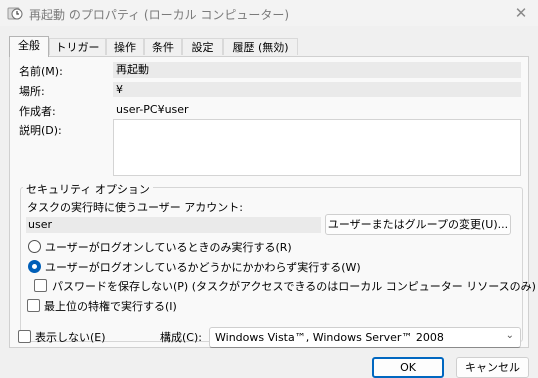 The height and width of the screenshot is (378, 538). What do you see at coordinates (34, 246) in the screenshot?
I see `radio-logged-on-only` at bounding box center [34, 246].